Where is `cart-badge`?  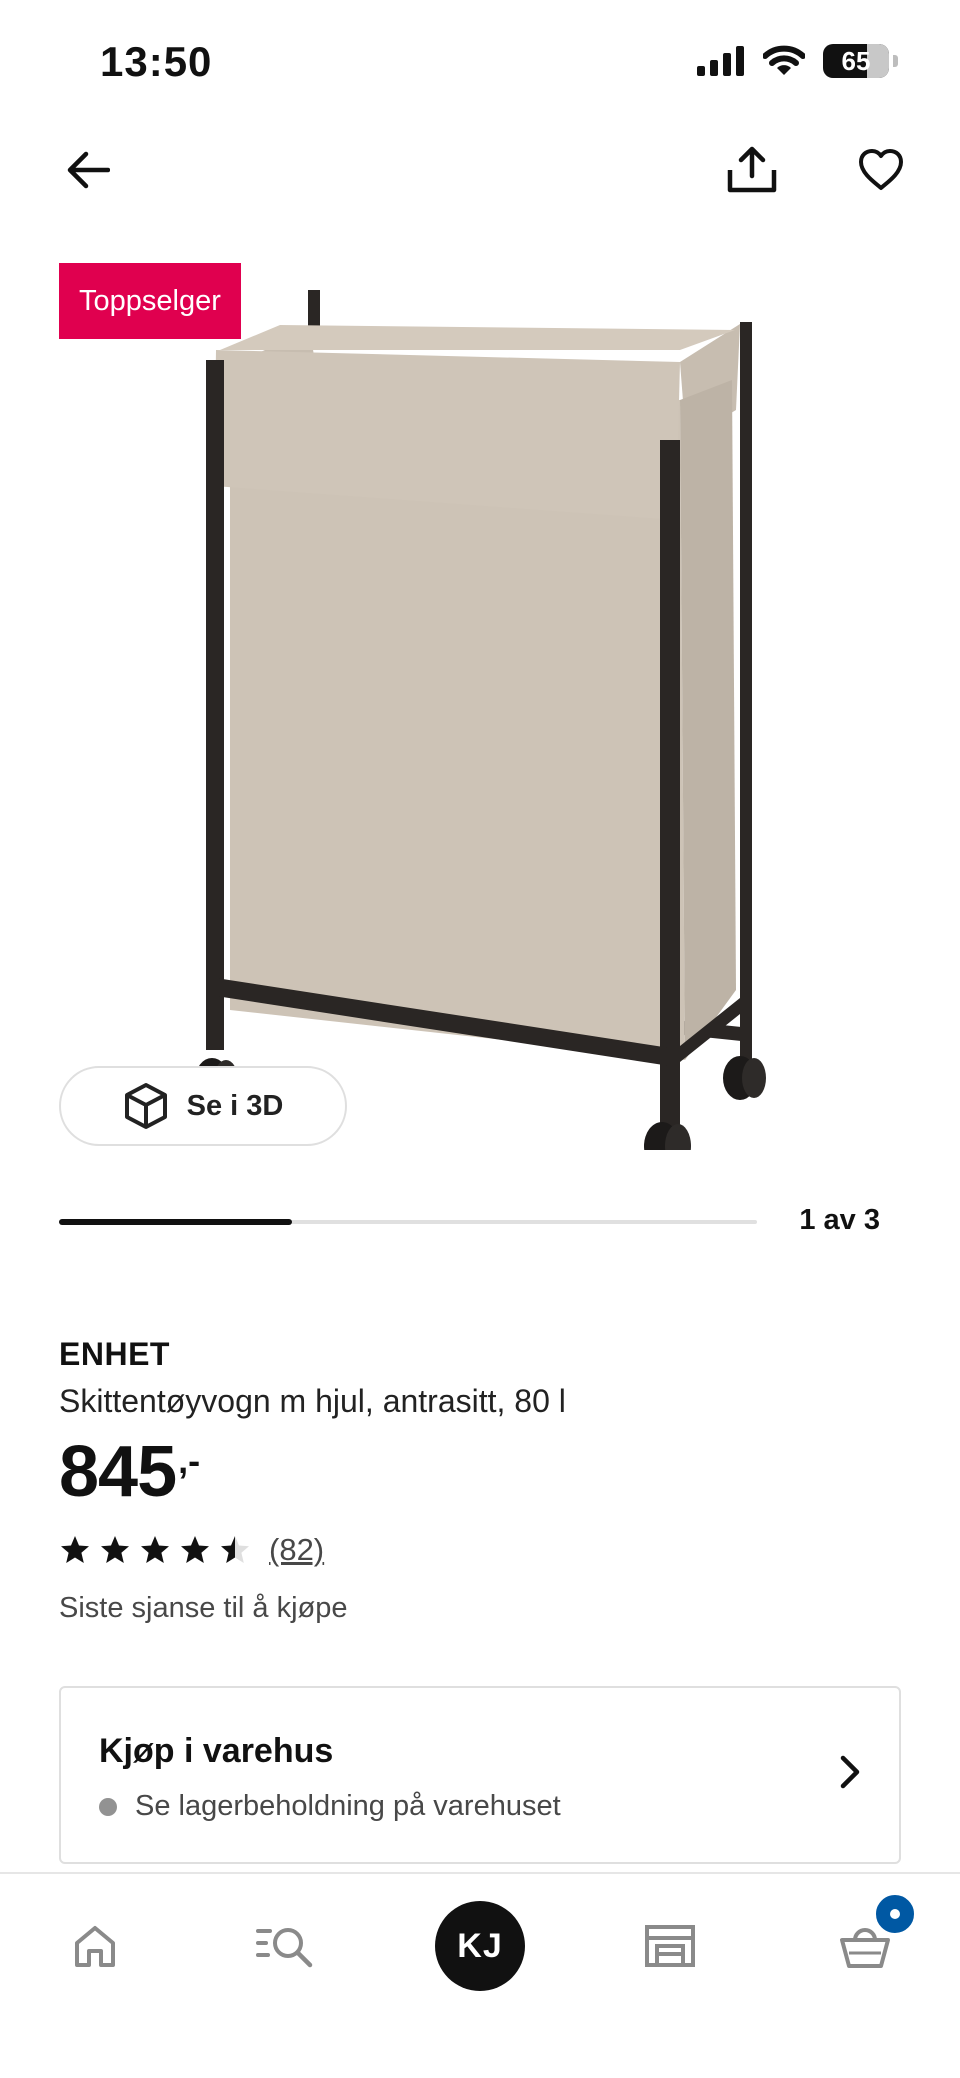 cart-badge is located at coordinates (895, 1914).